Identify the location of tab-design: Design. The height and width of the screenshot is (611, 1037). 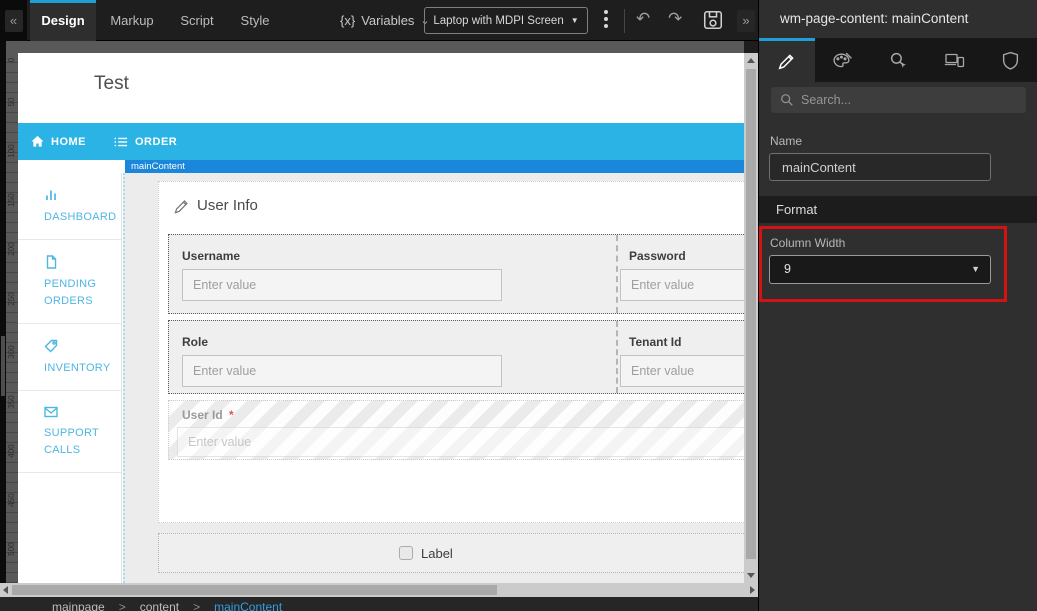
(63, 20).